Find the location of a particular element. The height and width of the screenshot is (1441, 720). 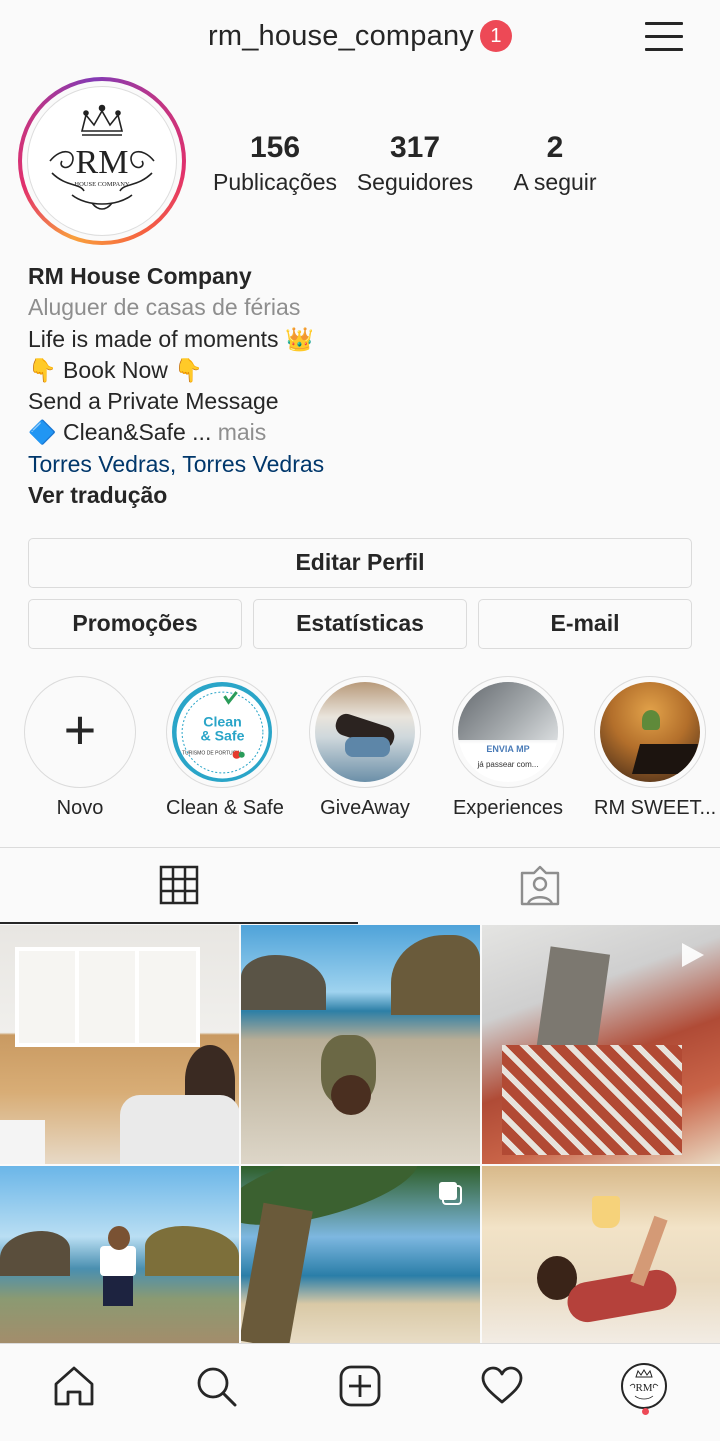

grid-icon is located at coordinates (179, 885).